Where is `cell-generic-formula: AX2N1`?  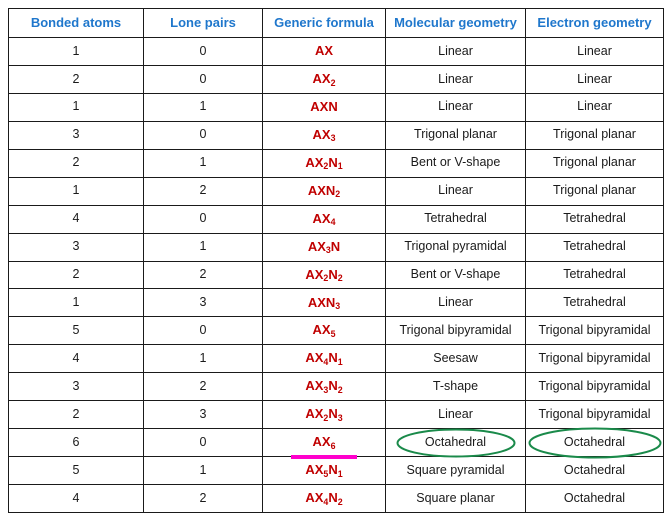
cell-generic-formula: AX2N1 is located at coordinates (324, 163).